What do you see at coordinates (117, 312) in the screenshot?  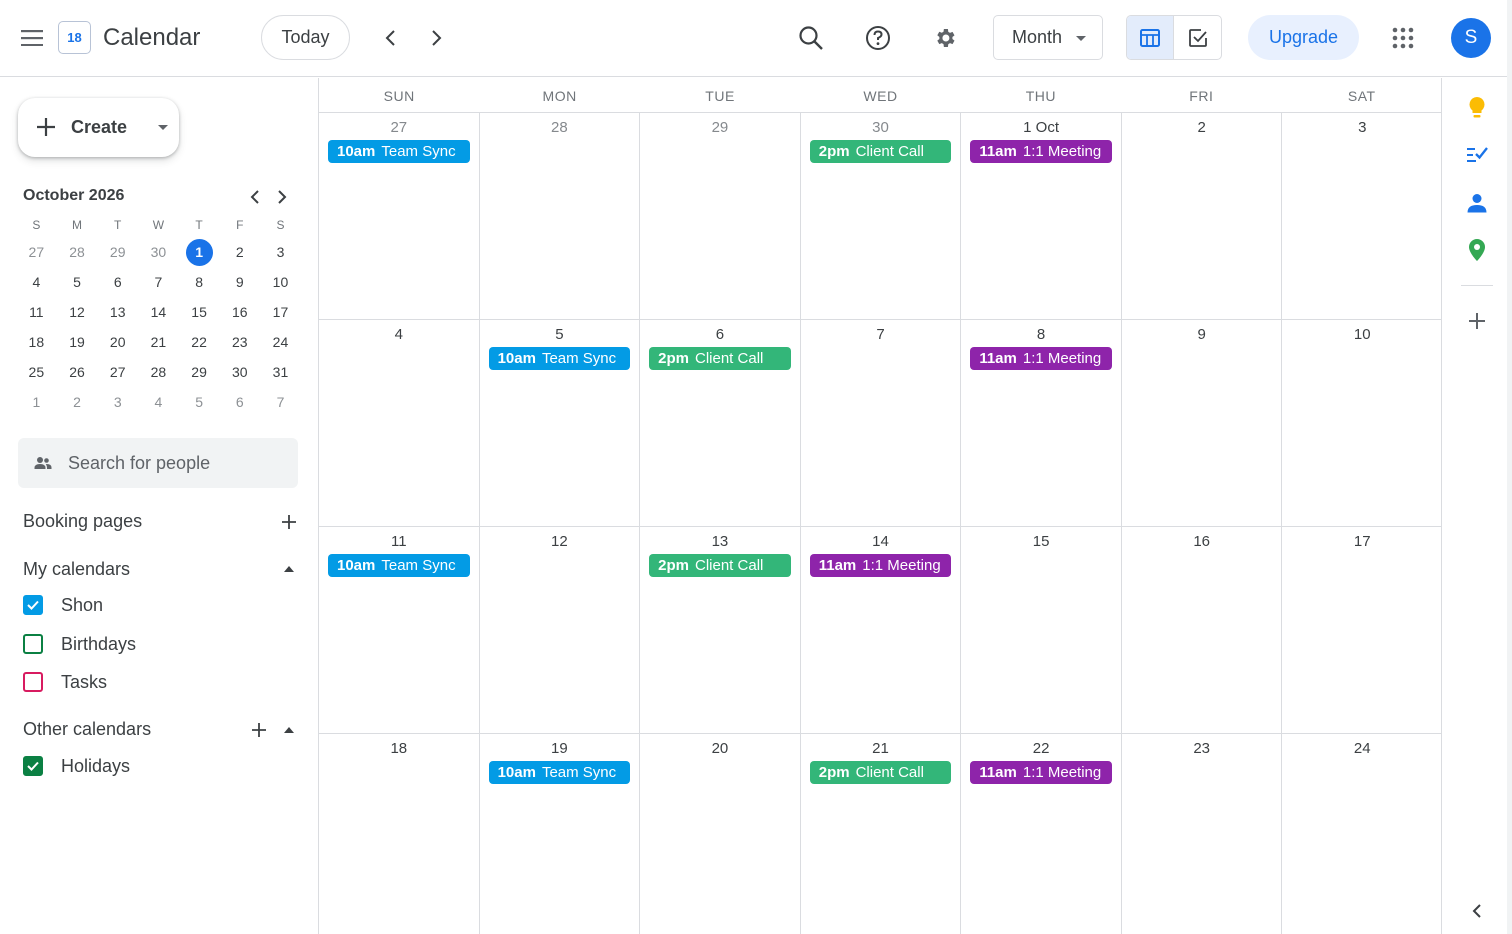 I see `mini-calendar-day: 13` at bounding box center [117, 312].